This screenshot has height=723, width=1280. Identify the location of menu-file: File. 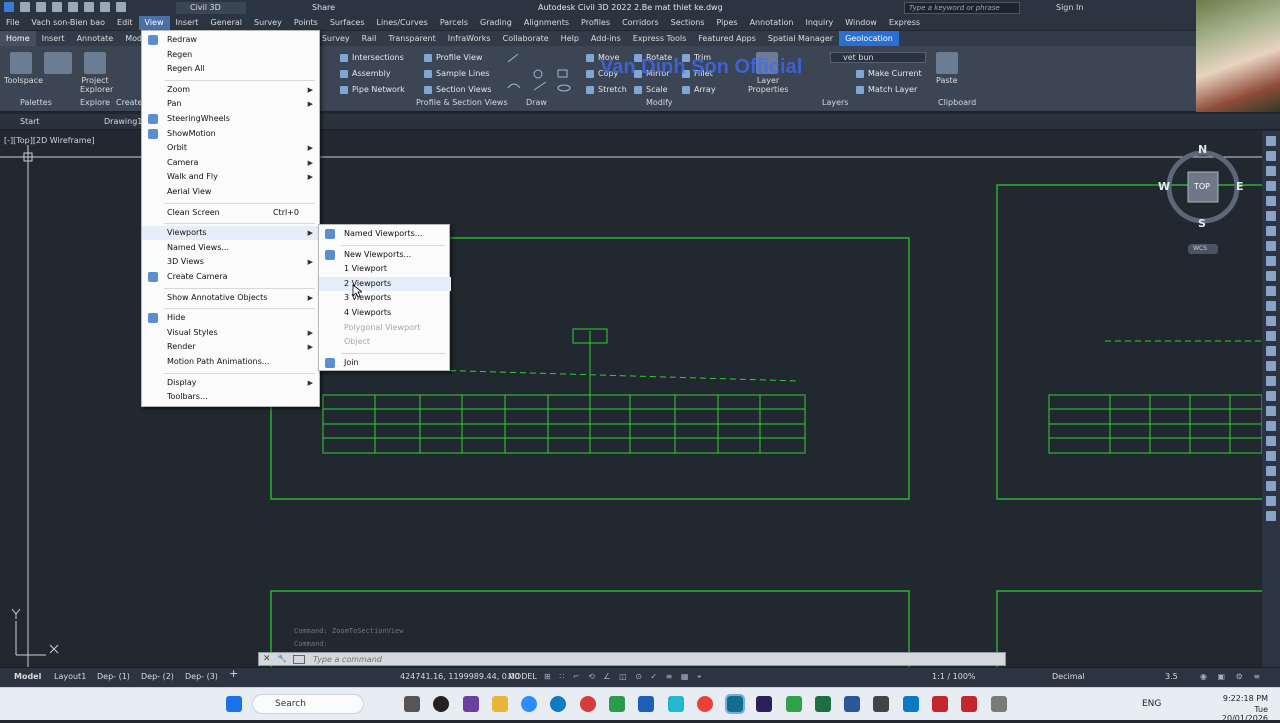
(12, 23).